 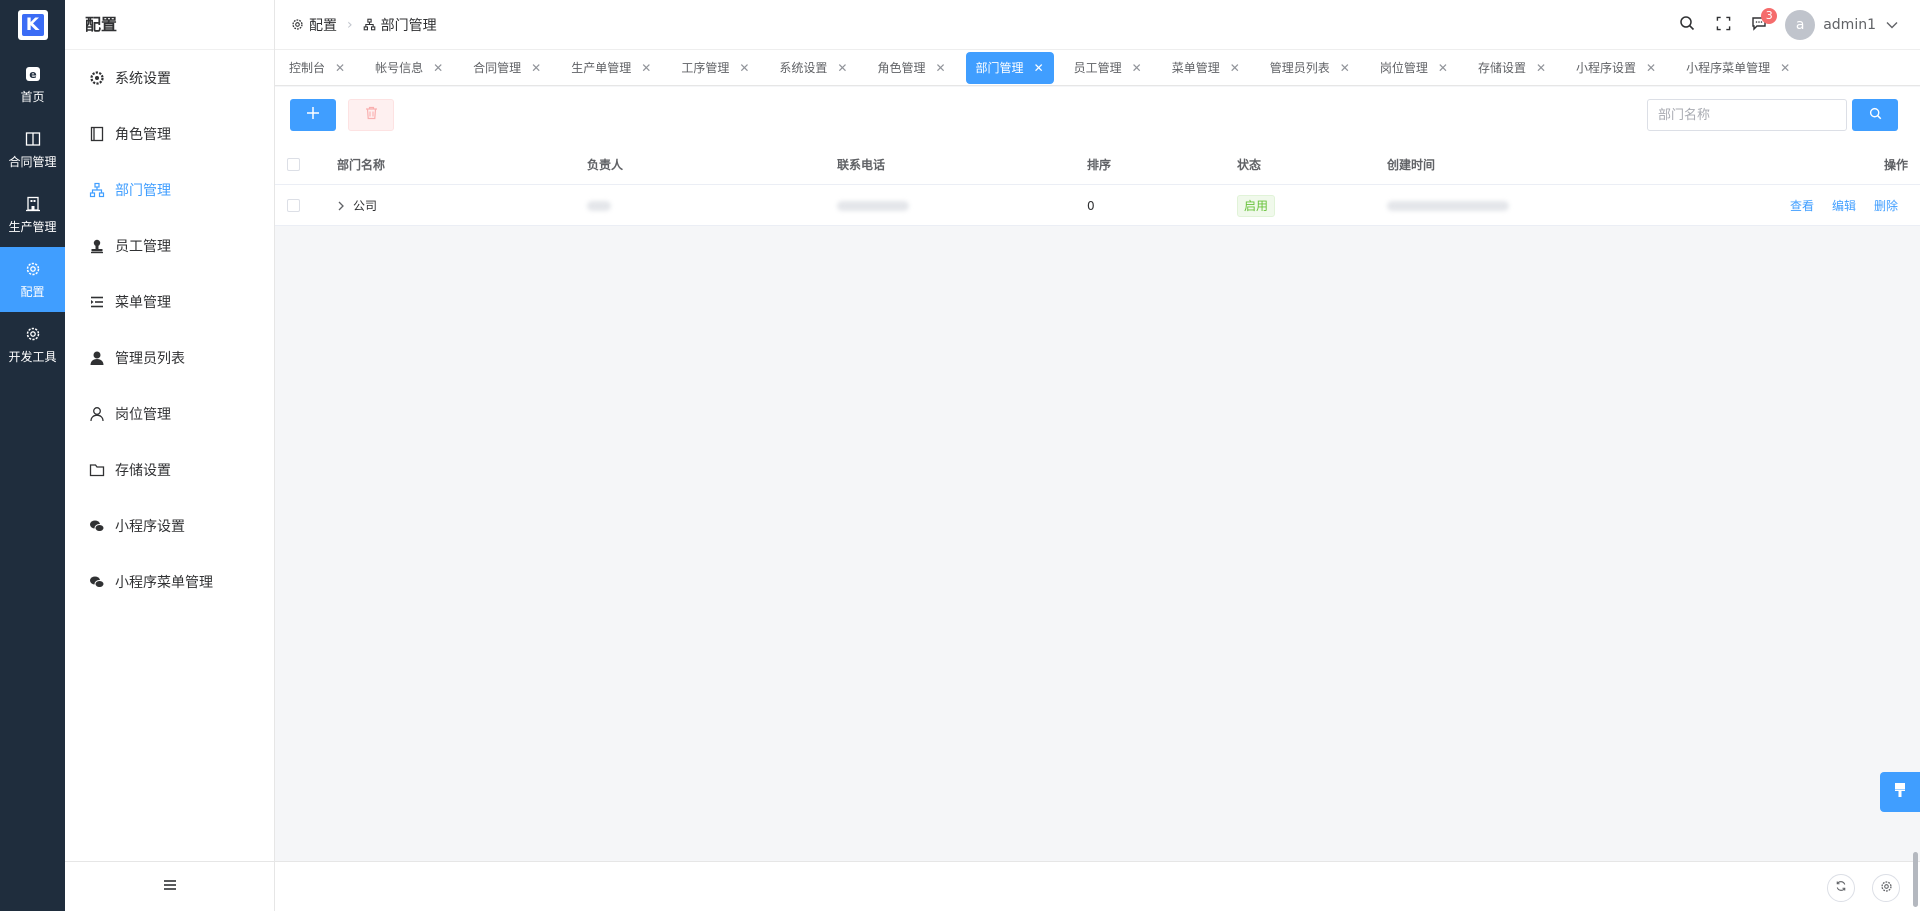 I want to click on sidebar-item-miniprogram-settings: 小程序设置, so click(x=169, y=526).